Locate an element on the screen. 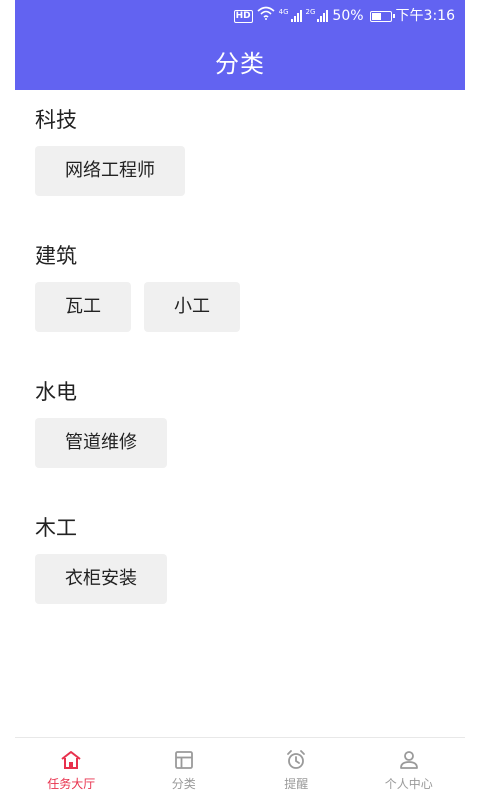  home-icon is located at coordinates (71, 760).